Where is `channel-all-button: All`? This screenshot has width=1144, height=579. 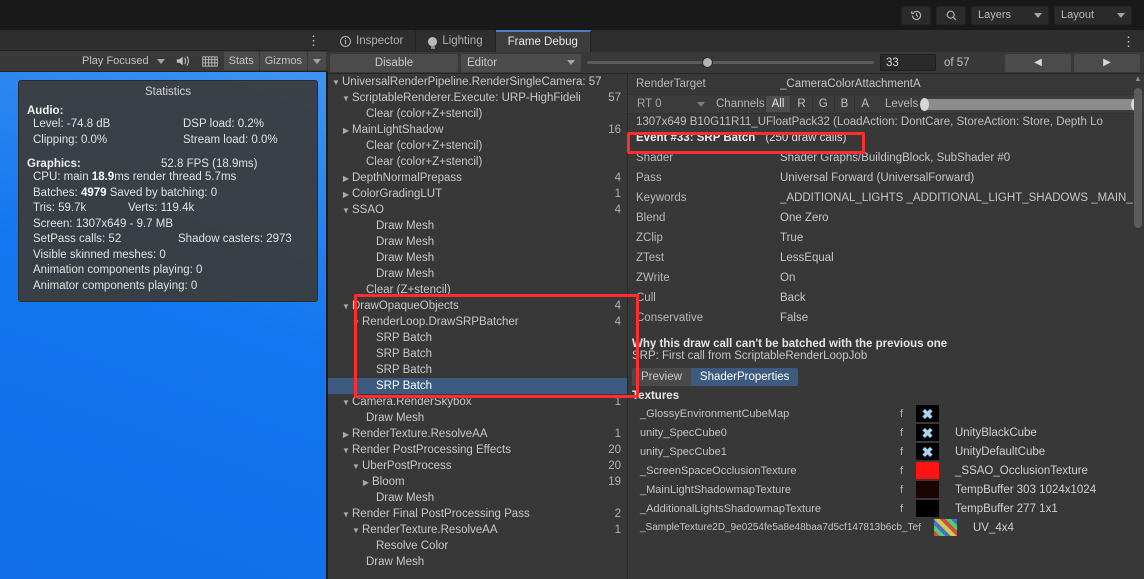 channel-all-button: All is located at coordinates (777, 104).